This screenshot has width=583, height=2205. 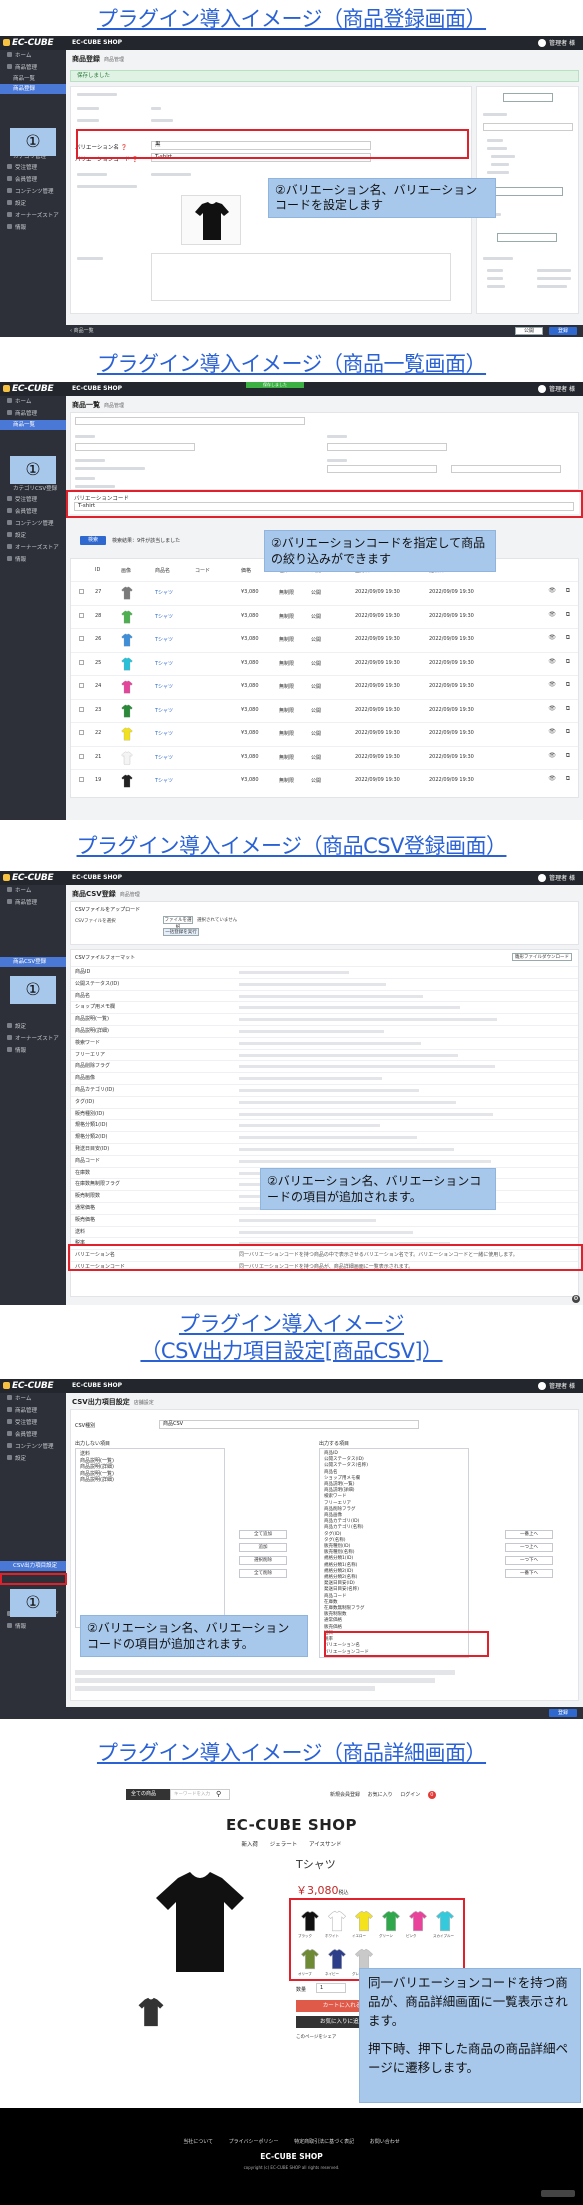 What do you see at coordinates (576, 1299) in the screenshot?
I see `gear-icon: ⚙` at bounding box center [576, 1299].